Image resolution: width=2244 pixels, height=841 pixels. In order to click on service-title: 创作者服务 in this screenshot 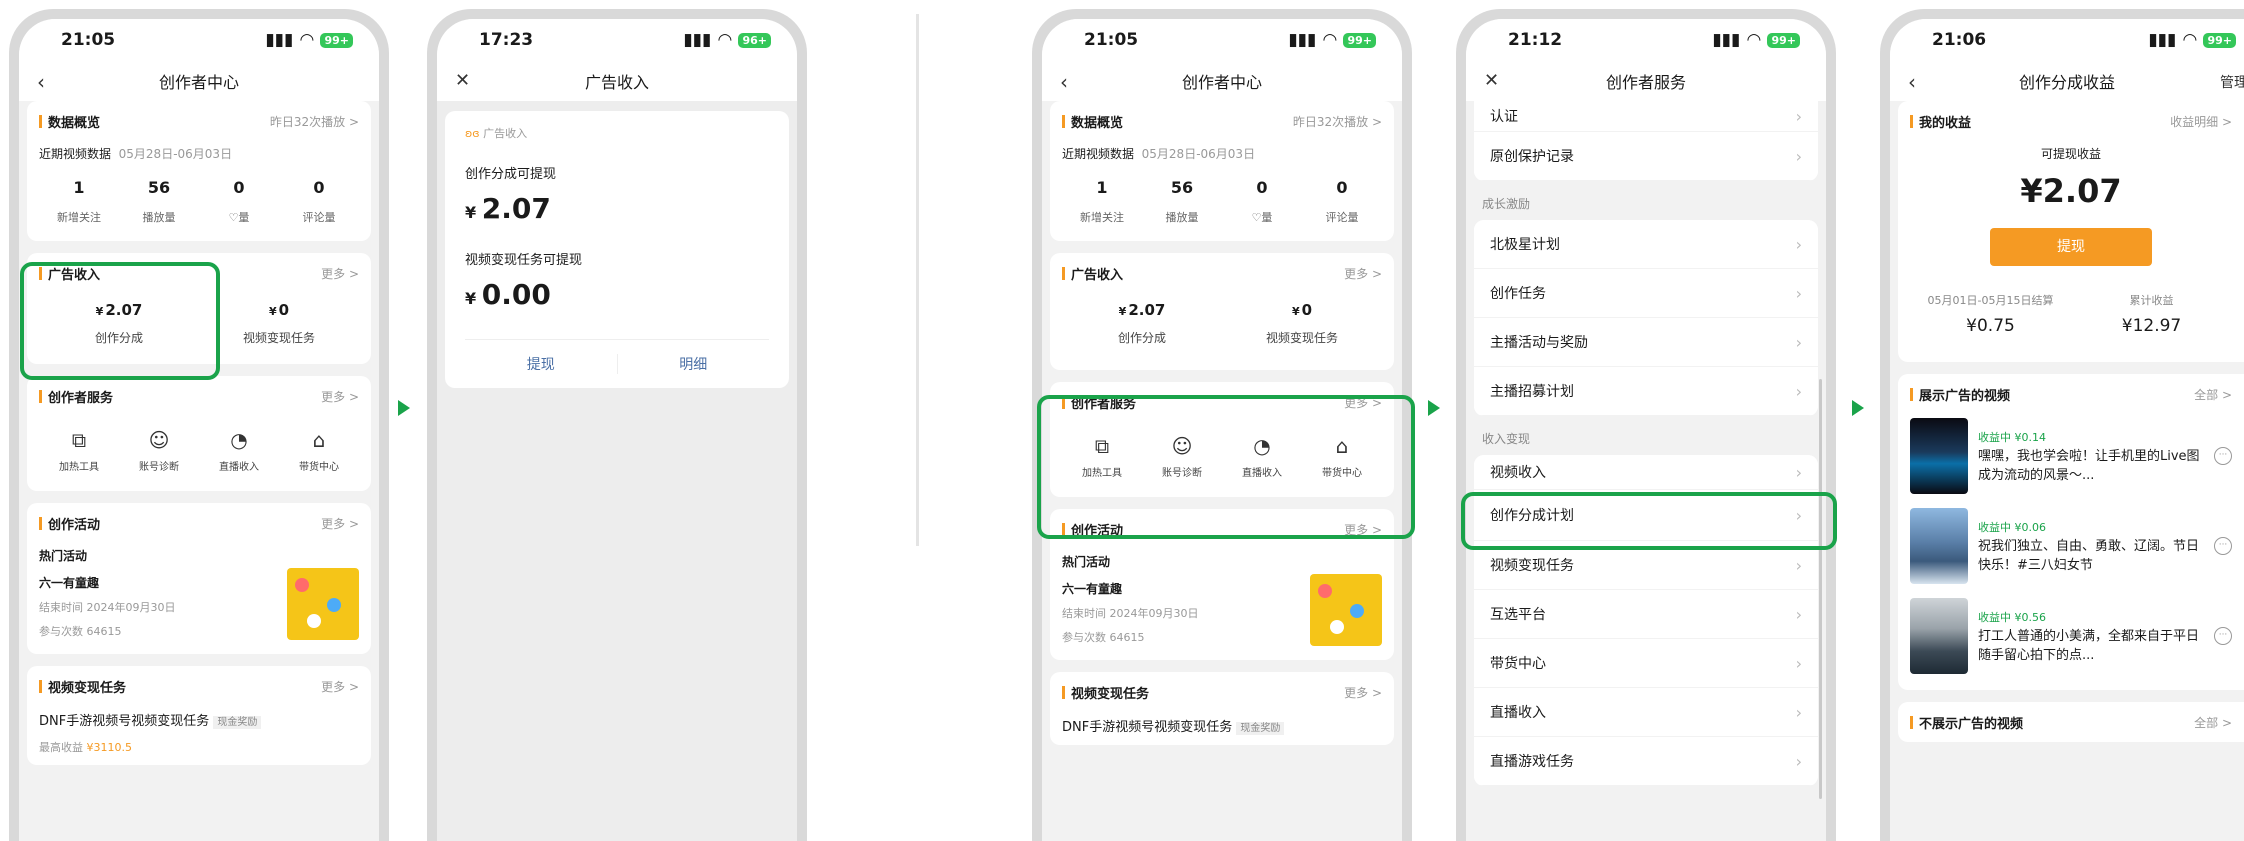, I will do `click(81, 398)`.